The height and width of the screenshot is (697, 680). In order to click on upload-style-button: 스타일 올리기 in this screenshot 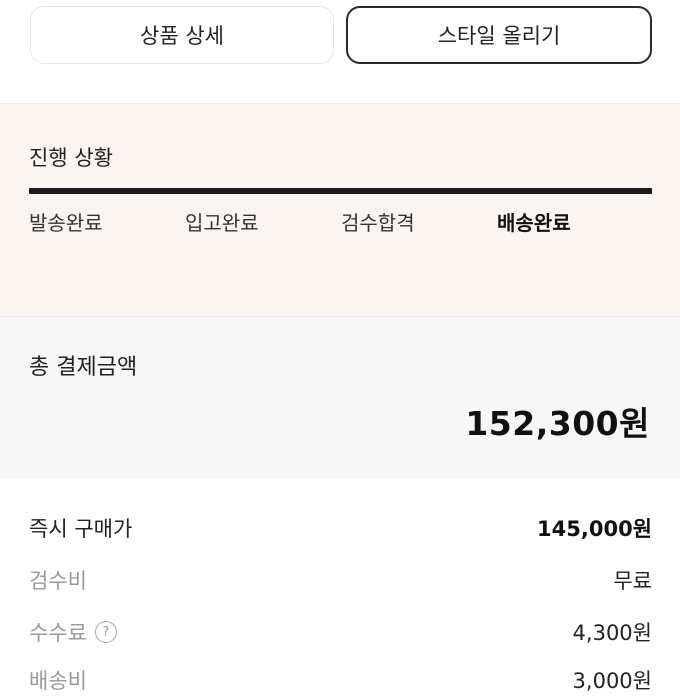, I will do `click(499, 35)`.